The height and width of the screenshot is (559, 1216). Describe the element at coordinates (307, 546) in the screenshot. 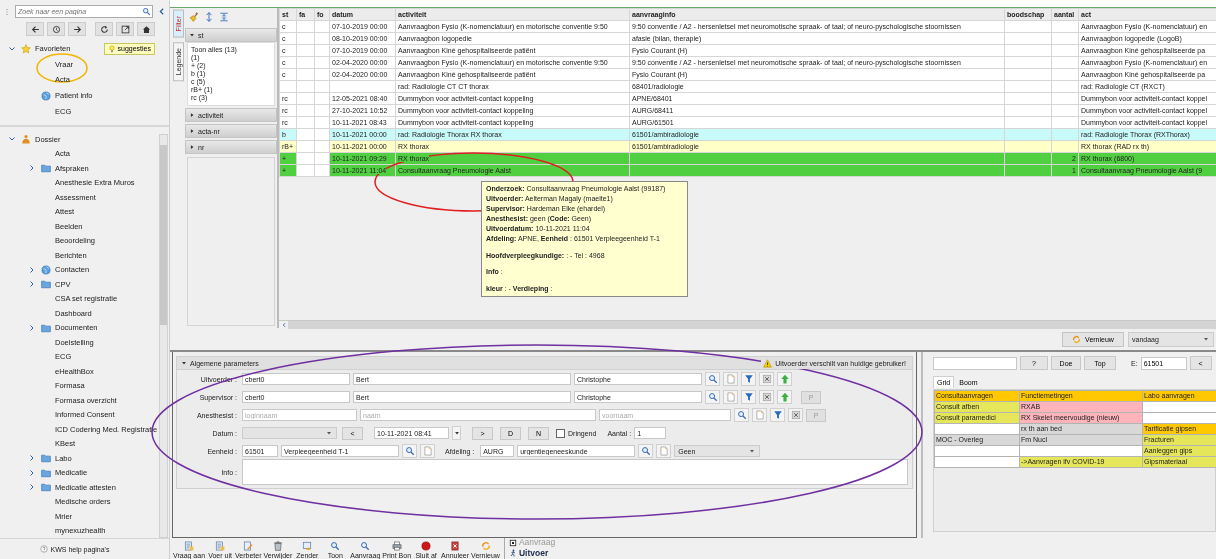

I see `send-icon` at that location.